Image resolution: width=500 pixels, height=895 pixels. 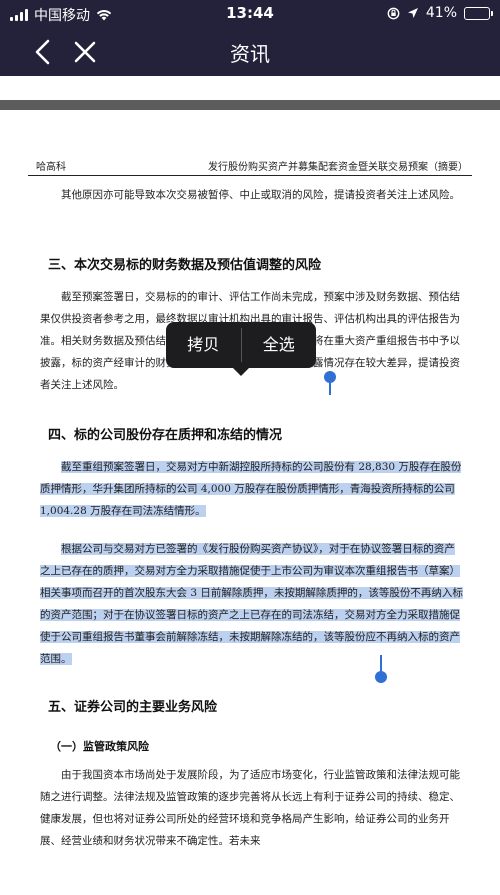 I want to click on menu-arrow, so click(x=241, y=371).